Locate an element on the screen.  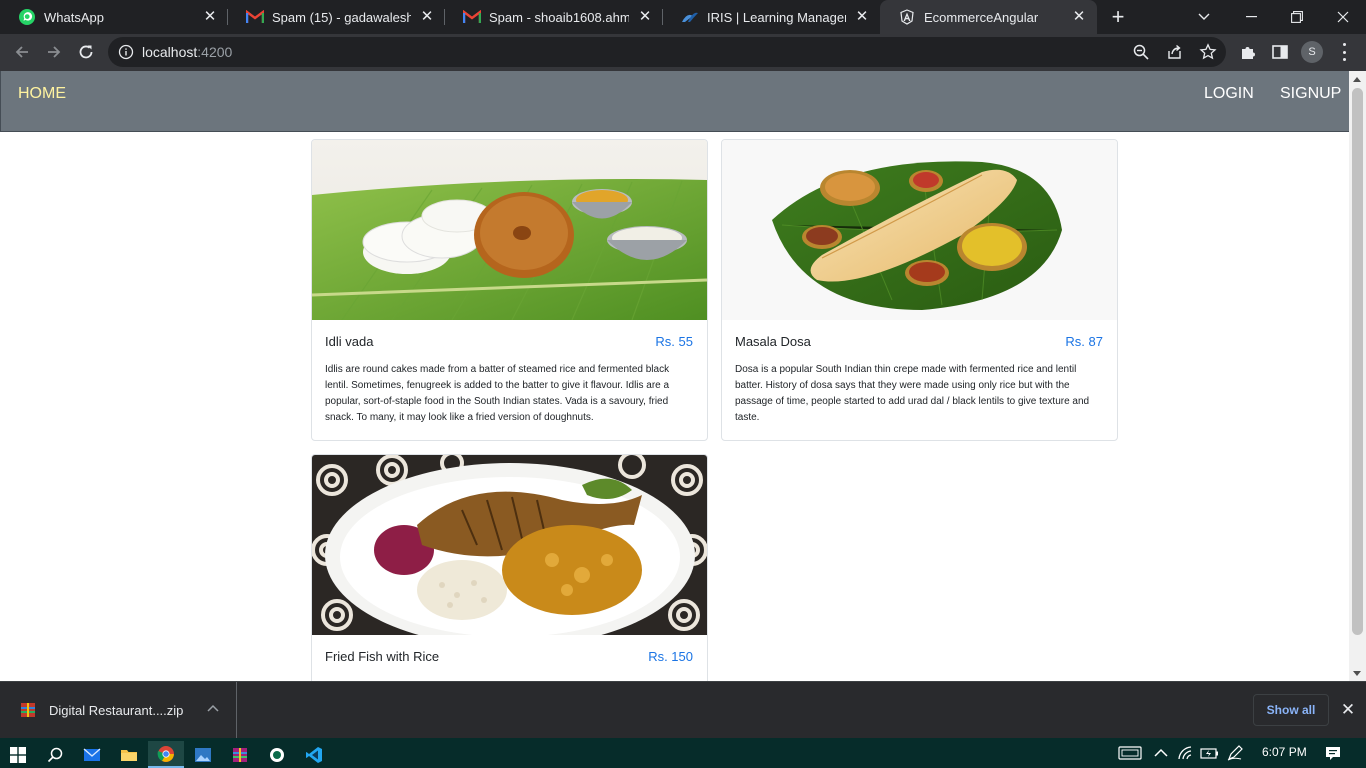
scroll-down-arrow-icon is located at coordinates (1357, 673).